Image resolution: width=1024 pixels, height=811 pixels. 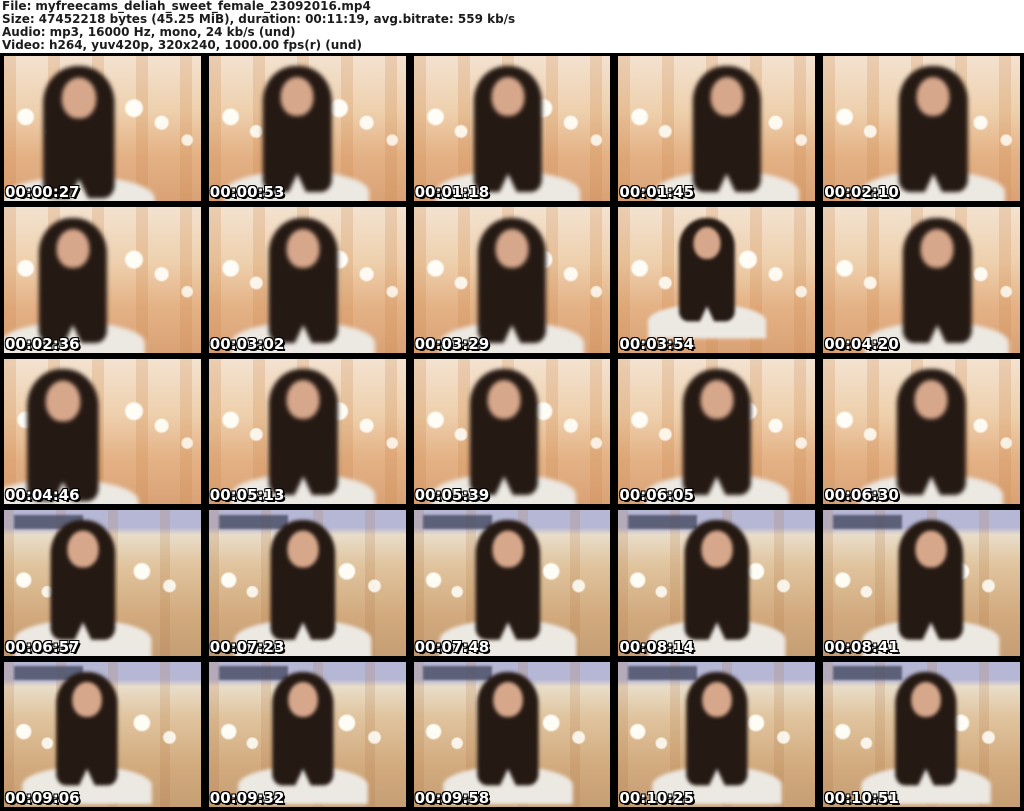 I want to click on timestamp-label: 00:00:53, so click(x=247, y=192).